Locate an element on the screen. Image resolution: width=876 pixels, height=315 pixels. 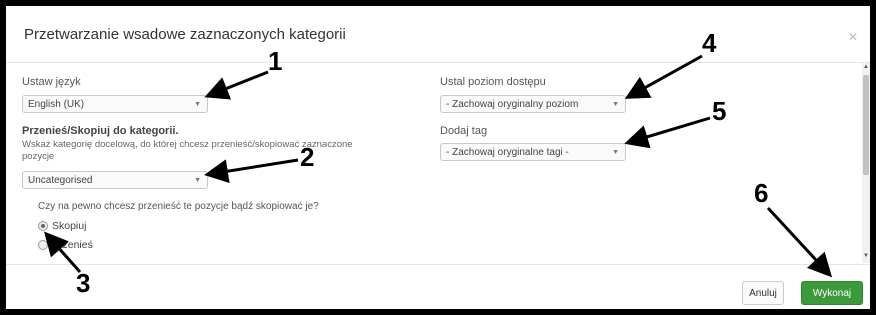
annotation-number-5: 5 is located at coordinates (719, 111).